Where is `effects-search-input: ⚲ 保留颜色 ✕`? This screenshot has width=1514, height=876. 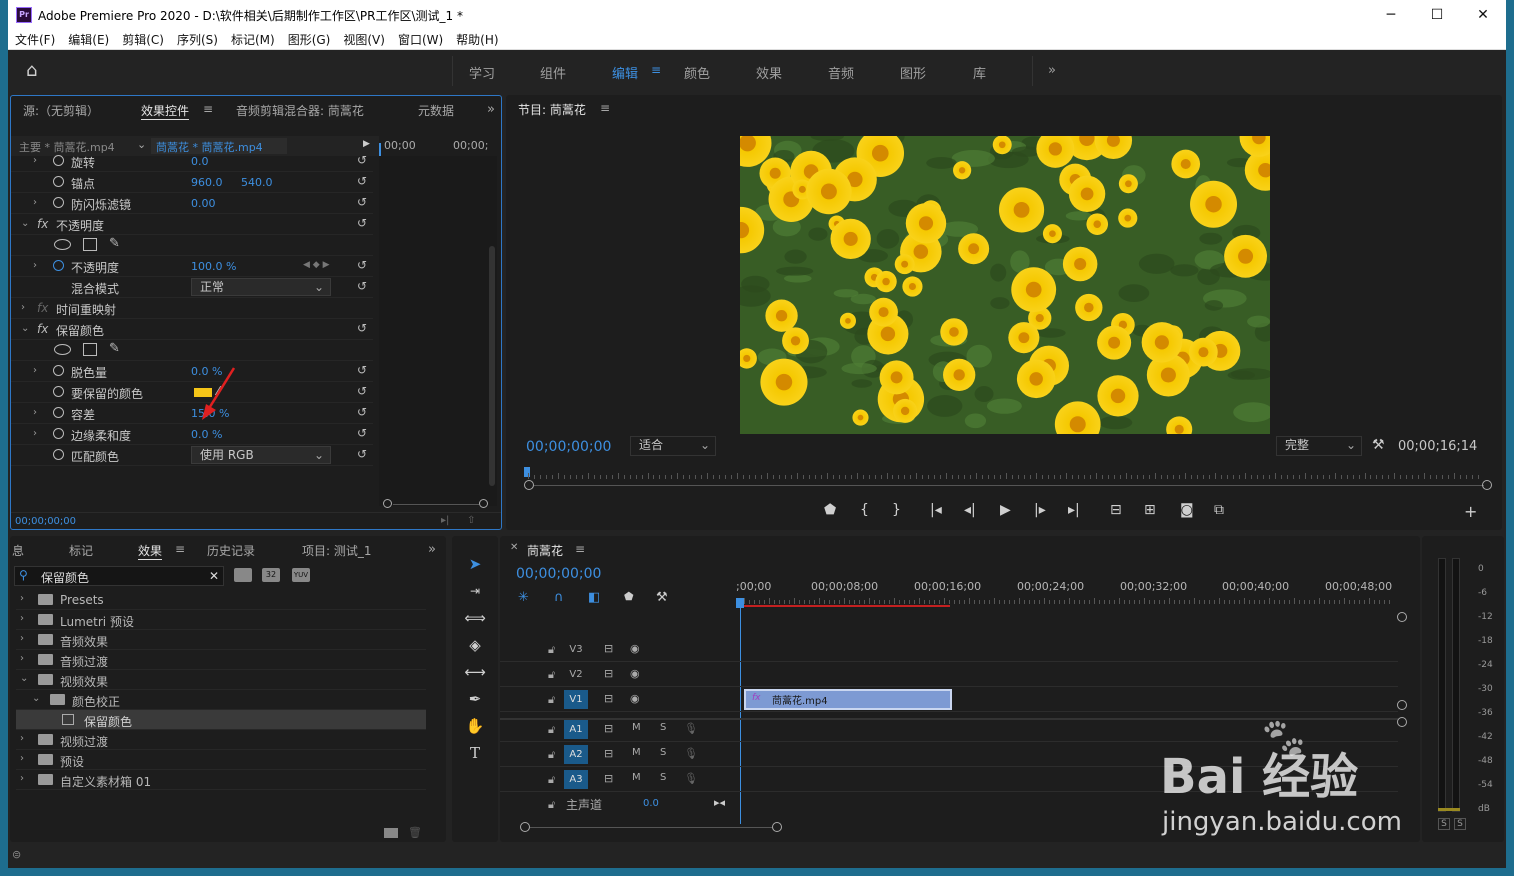
effects-search-input: ⚲ 保留颜色 ✕ is located at coordinates (119, 576).